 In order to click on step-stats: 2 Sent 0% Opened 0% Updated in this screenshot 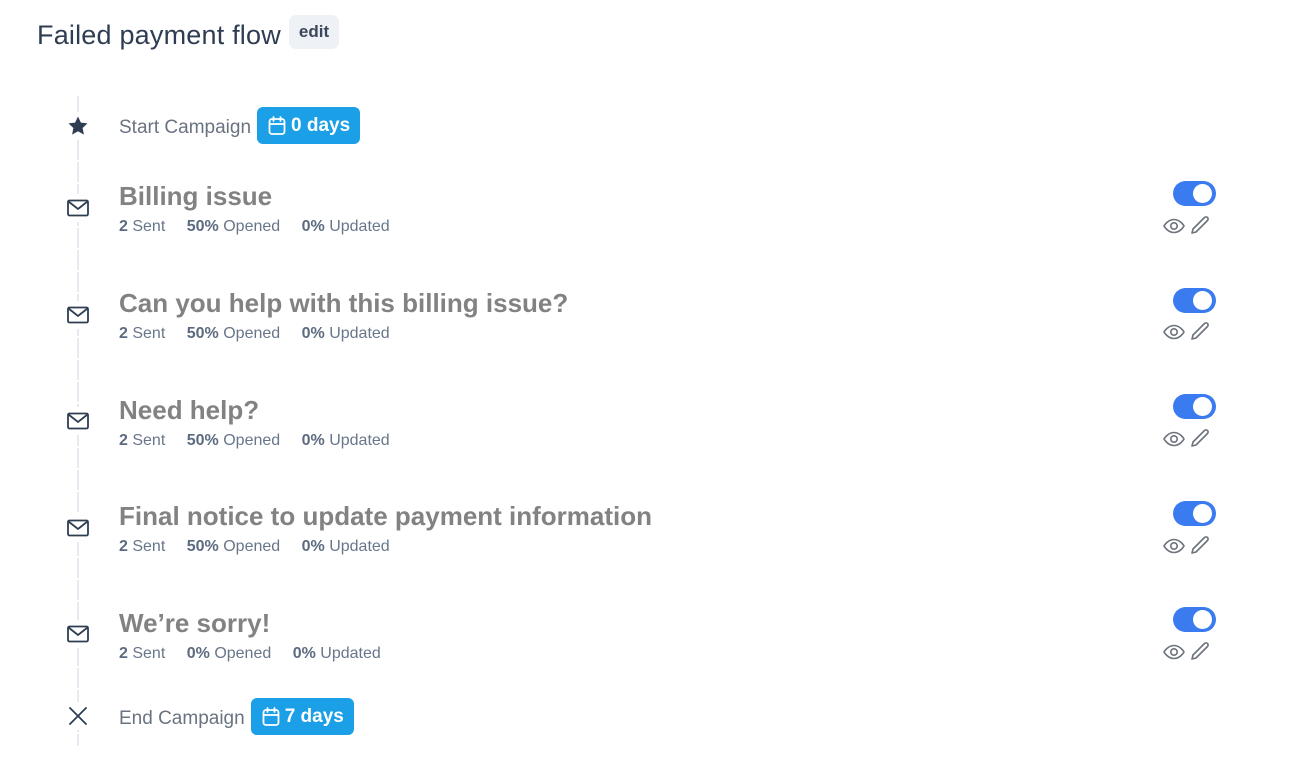, I will do `click(258, 654)`.